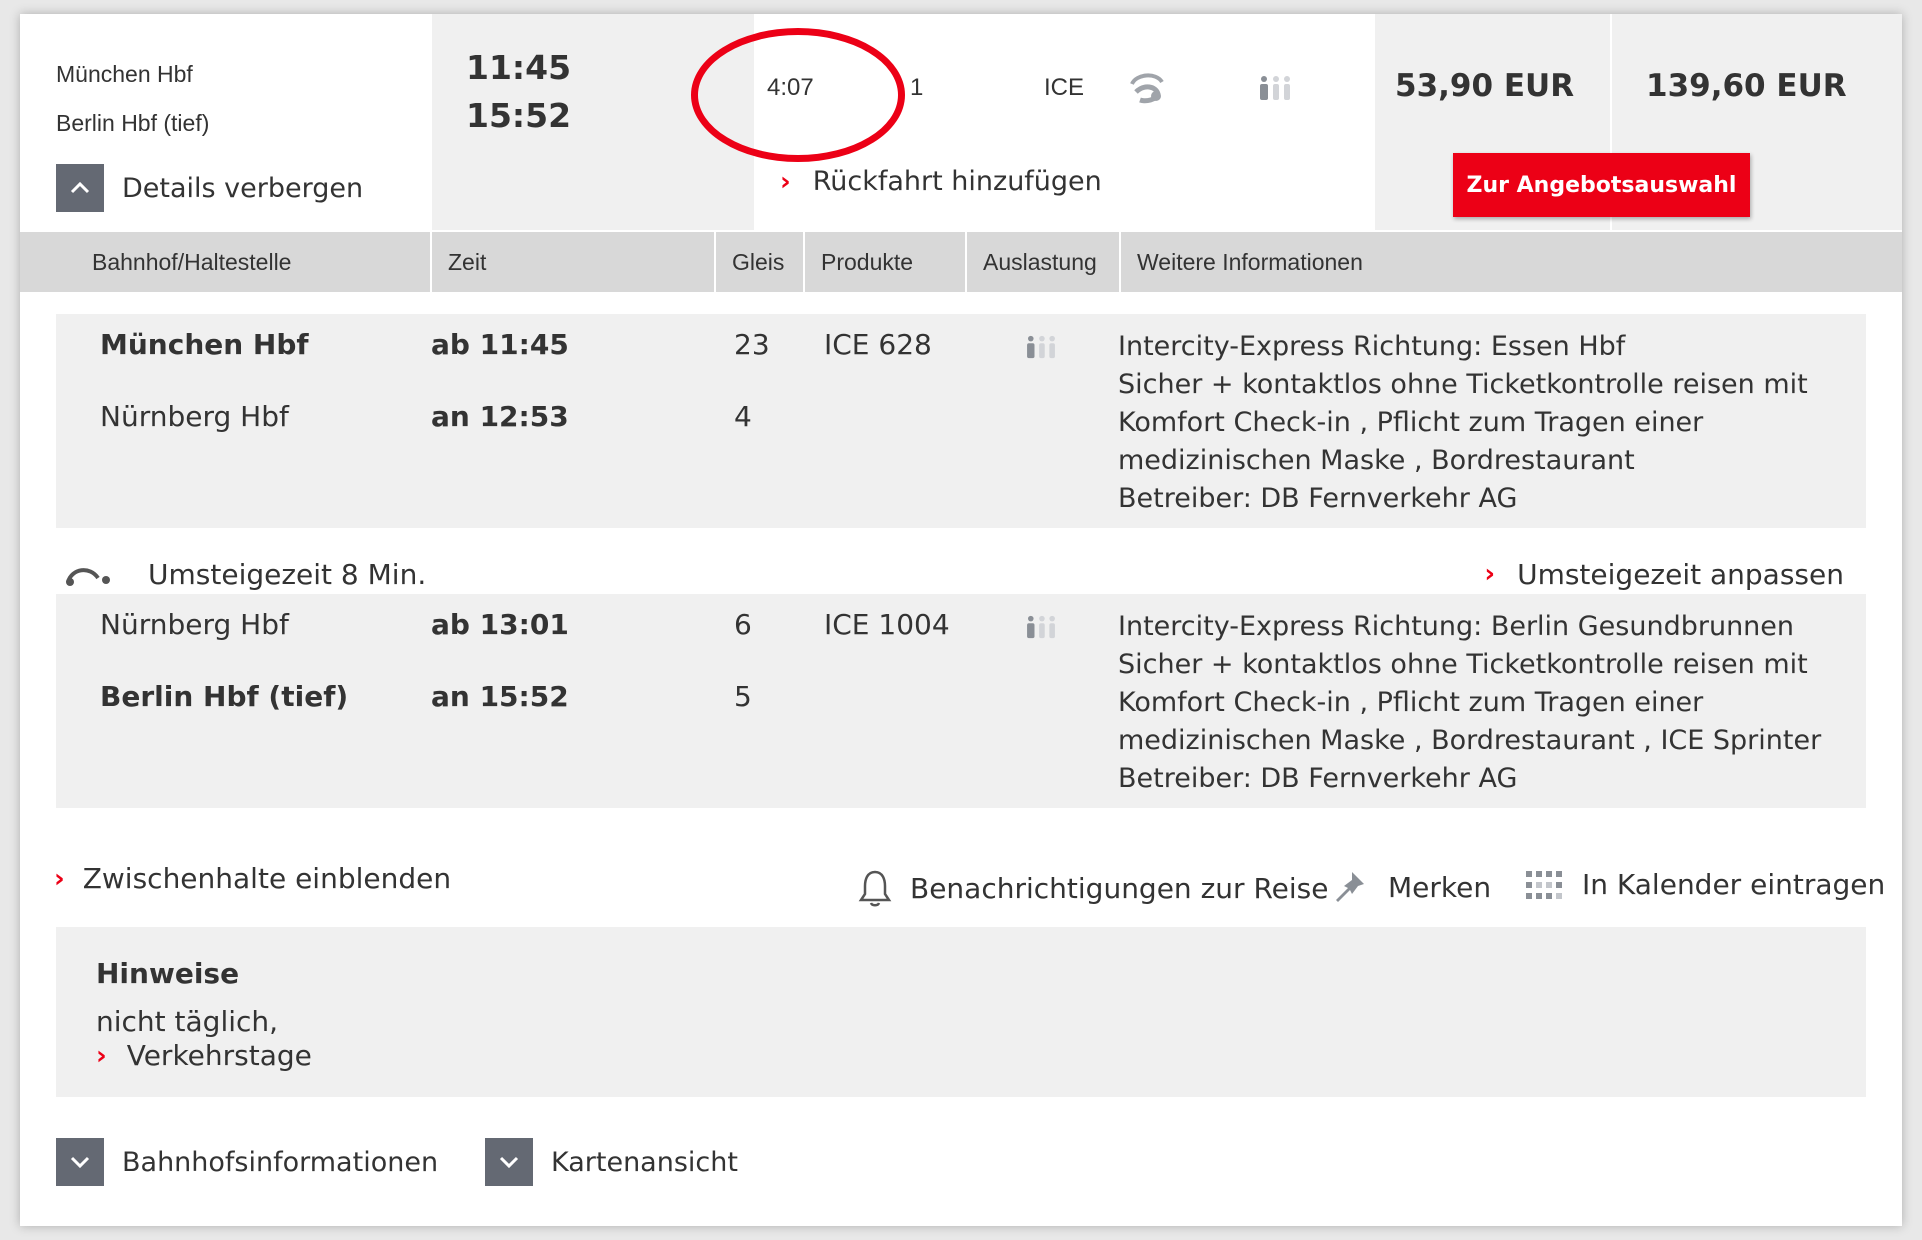 This screenshot has height=1240, width=1922. What do you see at coordinates (644, 1162) in the screenshot?
I see `map-view-label: Kartenansicht` at bounding box center [644, 1162].